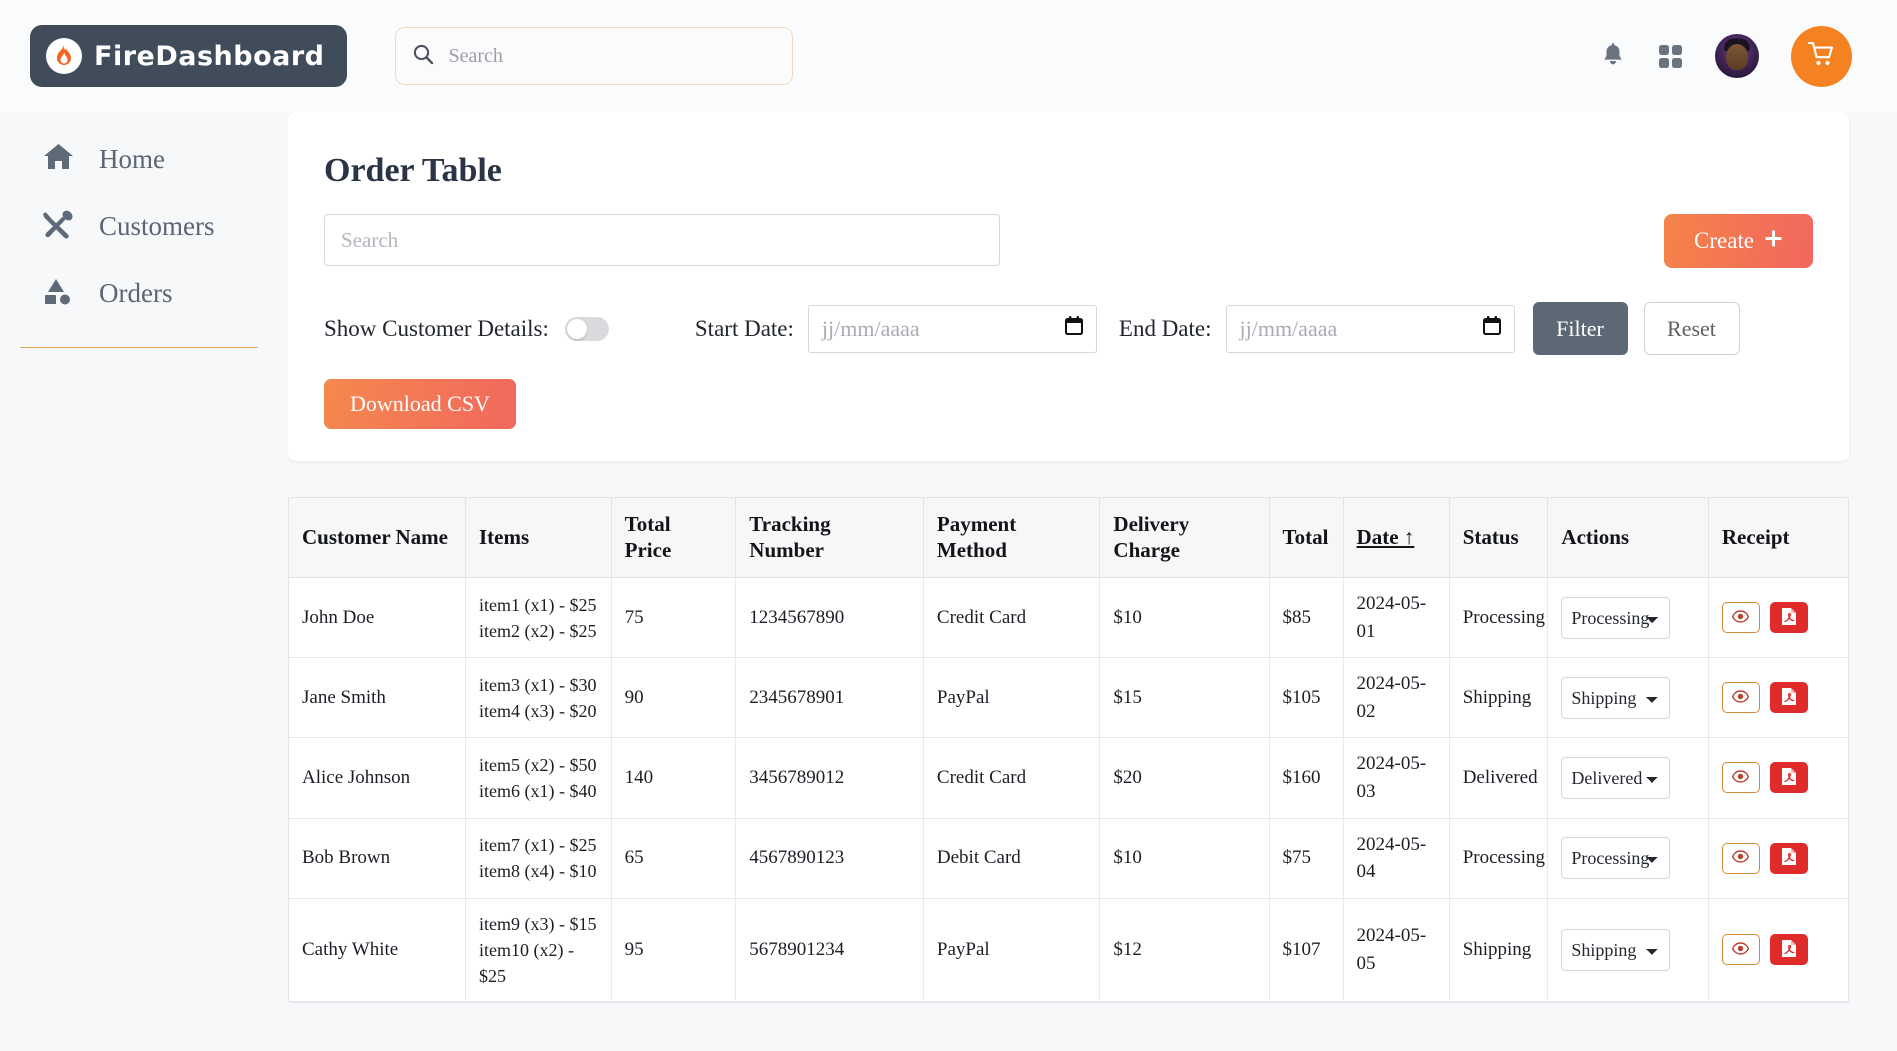 This screenshot has width=1897, height=1051. What do you see at coordinates (1691, 328) in the screenshot?
I see `reset-button: Reset` at bounding box center [1691, 328].